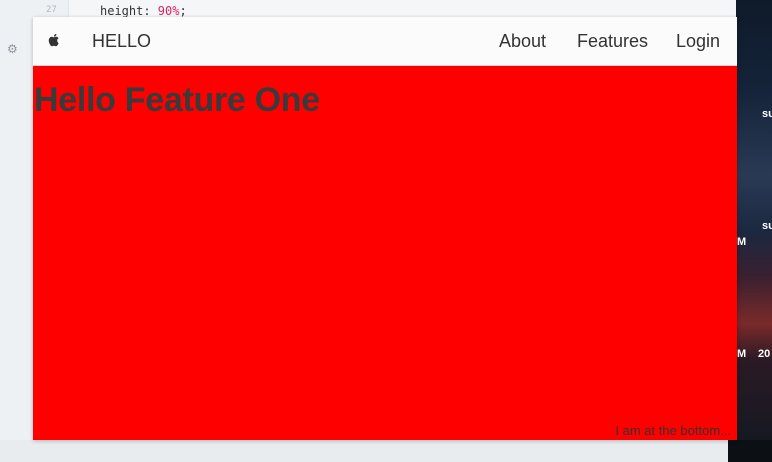 The height and width of the screenshot is (462, 772). I want to click on code-line: height: 90%;, so click(143, 11).